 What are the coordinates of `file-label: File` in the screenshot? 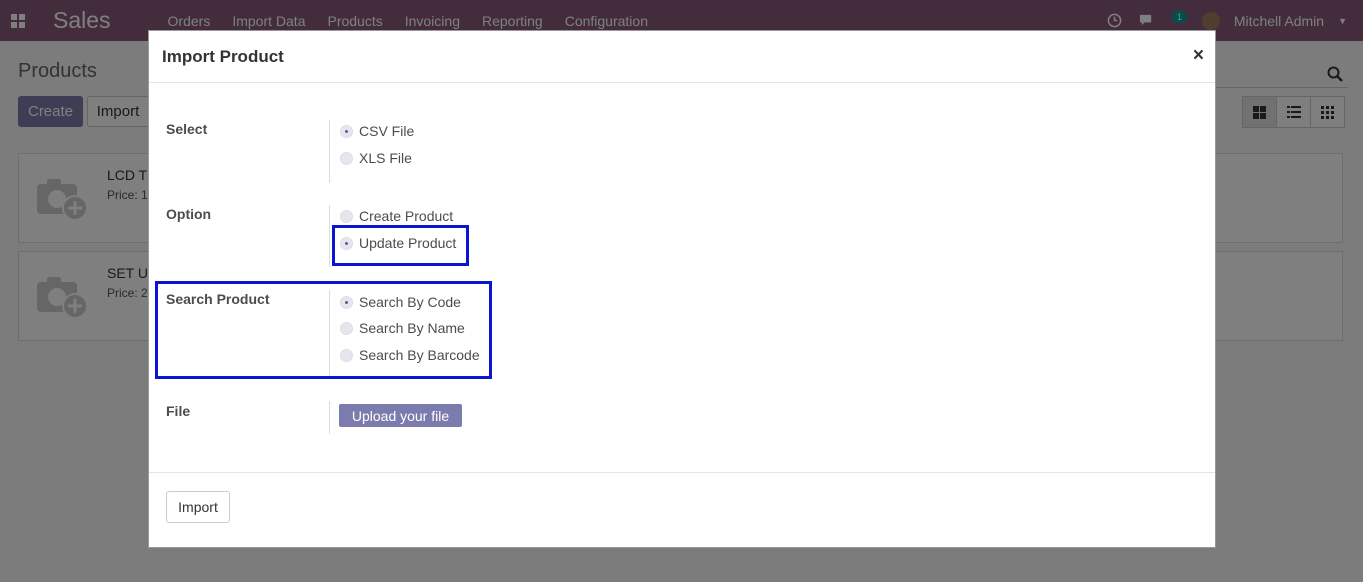 It's located at (178, 411).